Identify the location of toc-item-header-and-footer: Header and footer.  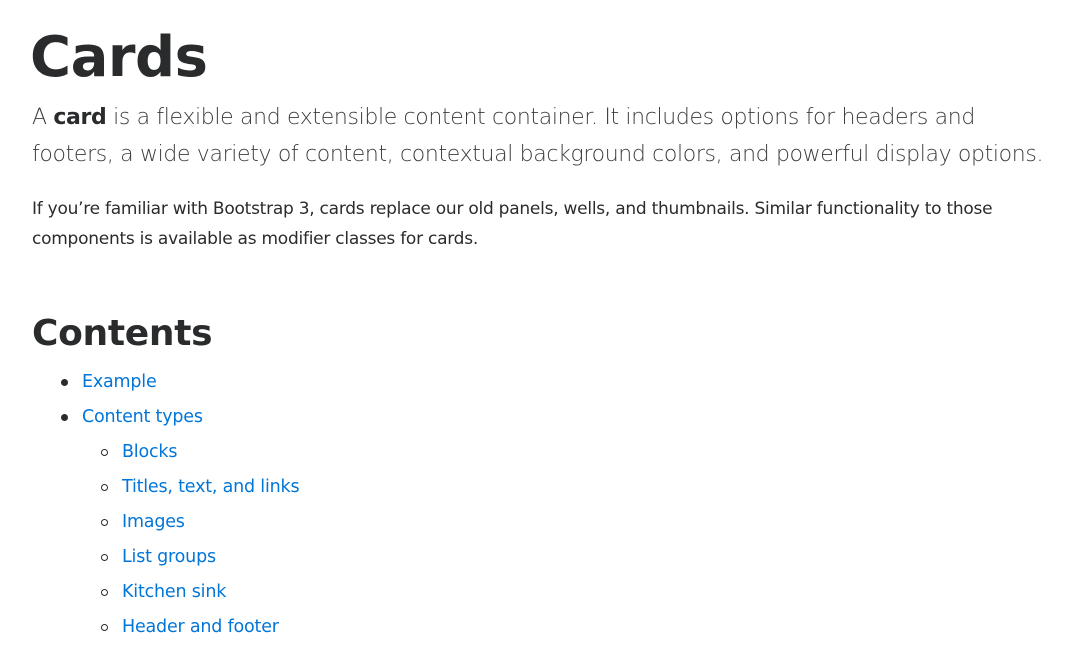
(165, 627).